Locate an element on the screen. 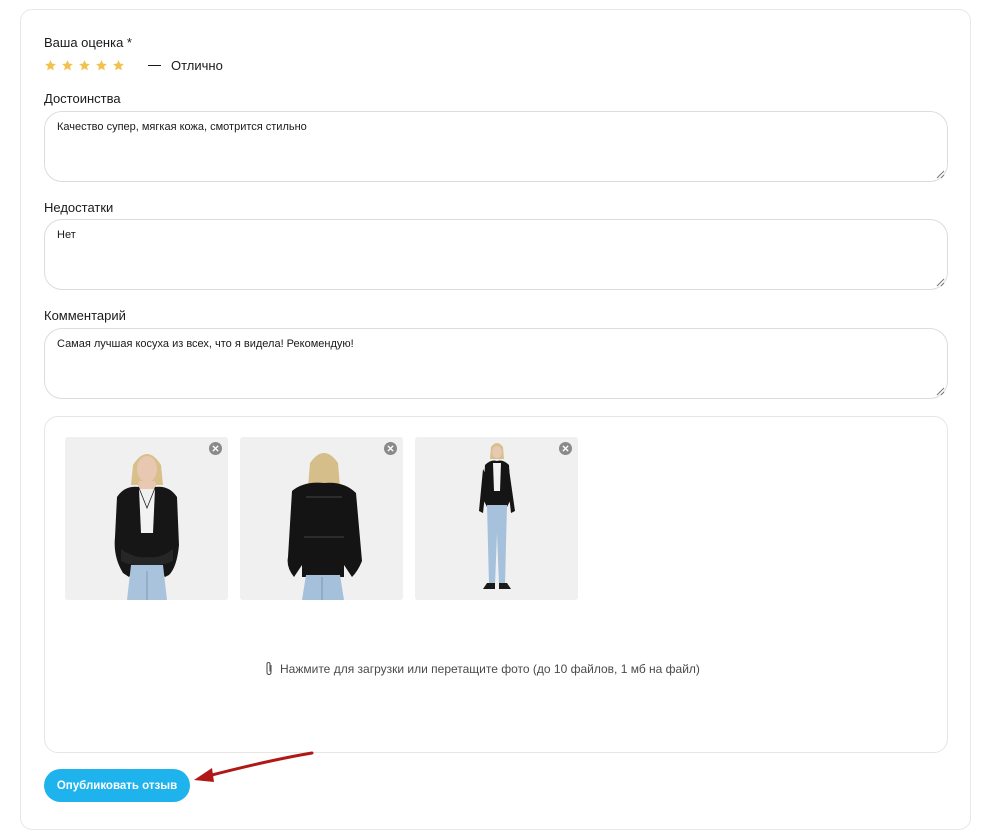  photo-thumbnail-full-length is located at coordinates (496, 518).